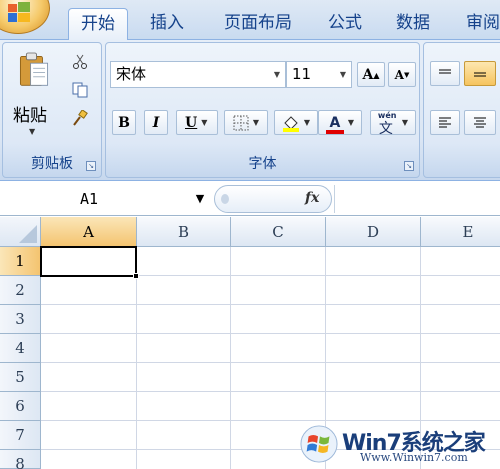 The image size is (500, 469). What do you see at coordinates (20, 459) in the screenshot?
I see `row-header-8: 8` at bounding box center [20, 459].